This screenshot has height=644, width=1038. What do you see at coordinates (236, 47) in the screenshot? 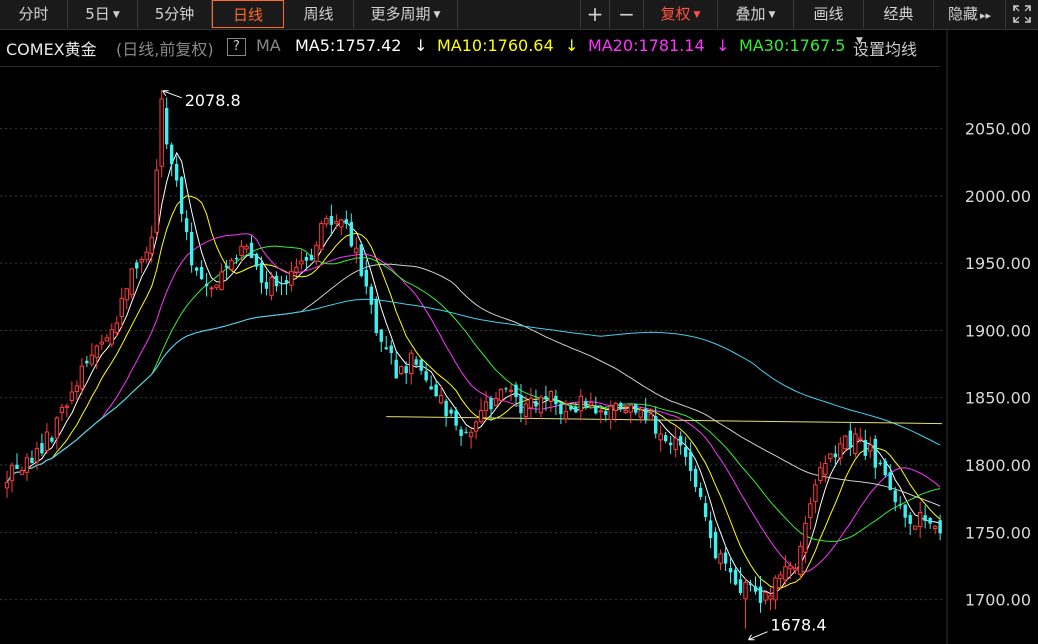
I see `help-button: ?` at bounding box center [236, 47].